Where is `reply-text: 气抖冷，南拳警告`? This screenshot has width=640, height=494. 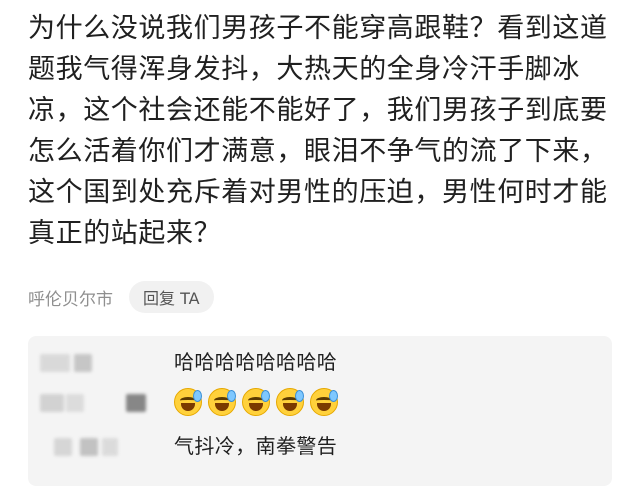 reply-text: 气抖冷，南拳警告 is located at coordinates (256, 446).